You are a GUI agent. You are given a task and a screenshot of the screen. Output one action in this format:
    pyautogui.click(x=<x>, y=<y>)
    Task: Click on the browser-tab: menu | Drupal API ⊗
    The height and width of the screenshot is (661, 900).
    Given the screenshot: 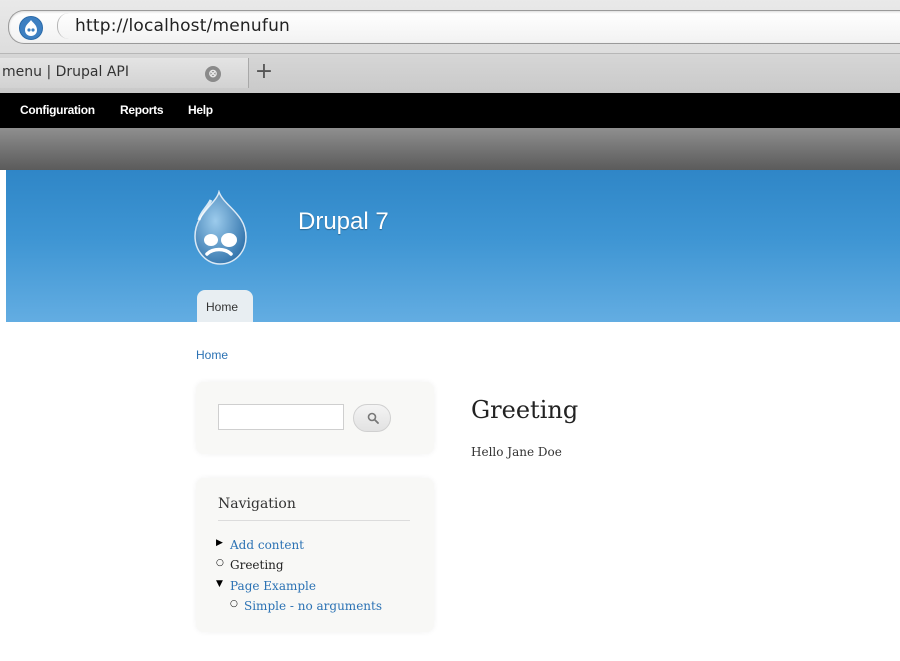 What is the action you would take?
    pyautogui.click(x=124, y=73)
    